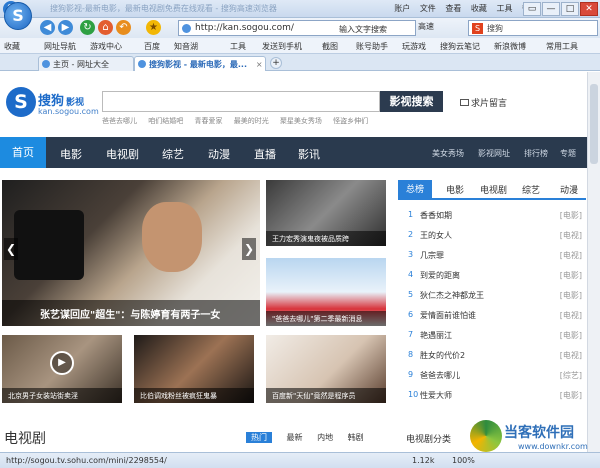  What do you see at coordinates (495, 216) in the screenshot?
I see `list-item: 1 香香如期 [电影]` at bounding box center [495, 216].